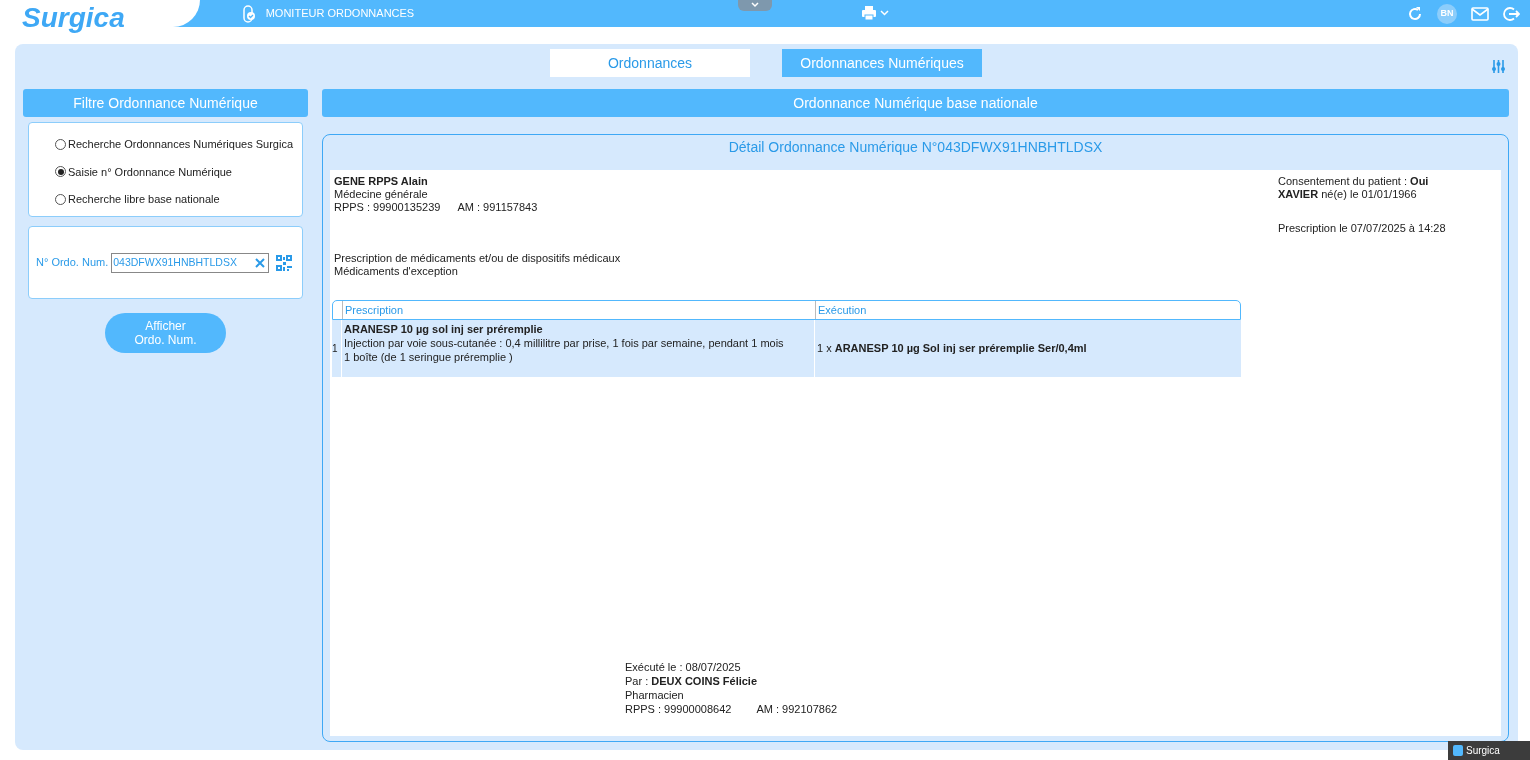 The height and width of the screenshot is (760, 1530). Describe the element at coordinates (869, 13) in the screenshot. I see `printer-icon` at that location.